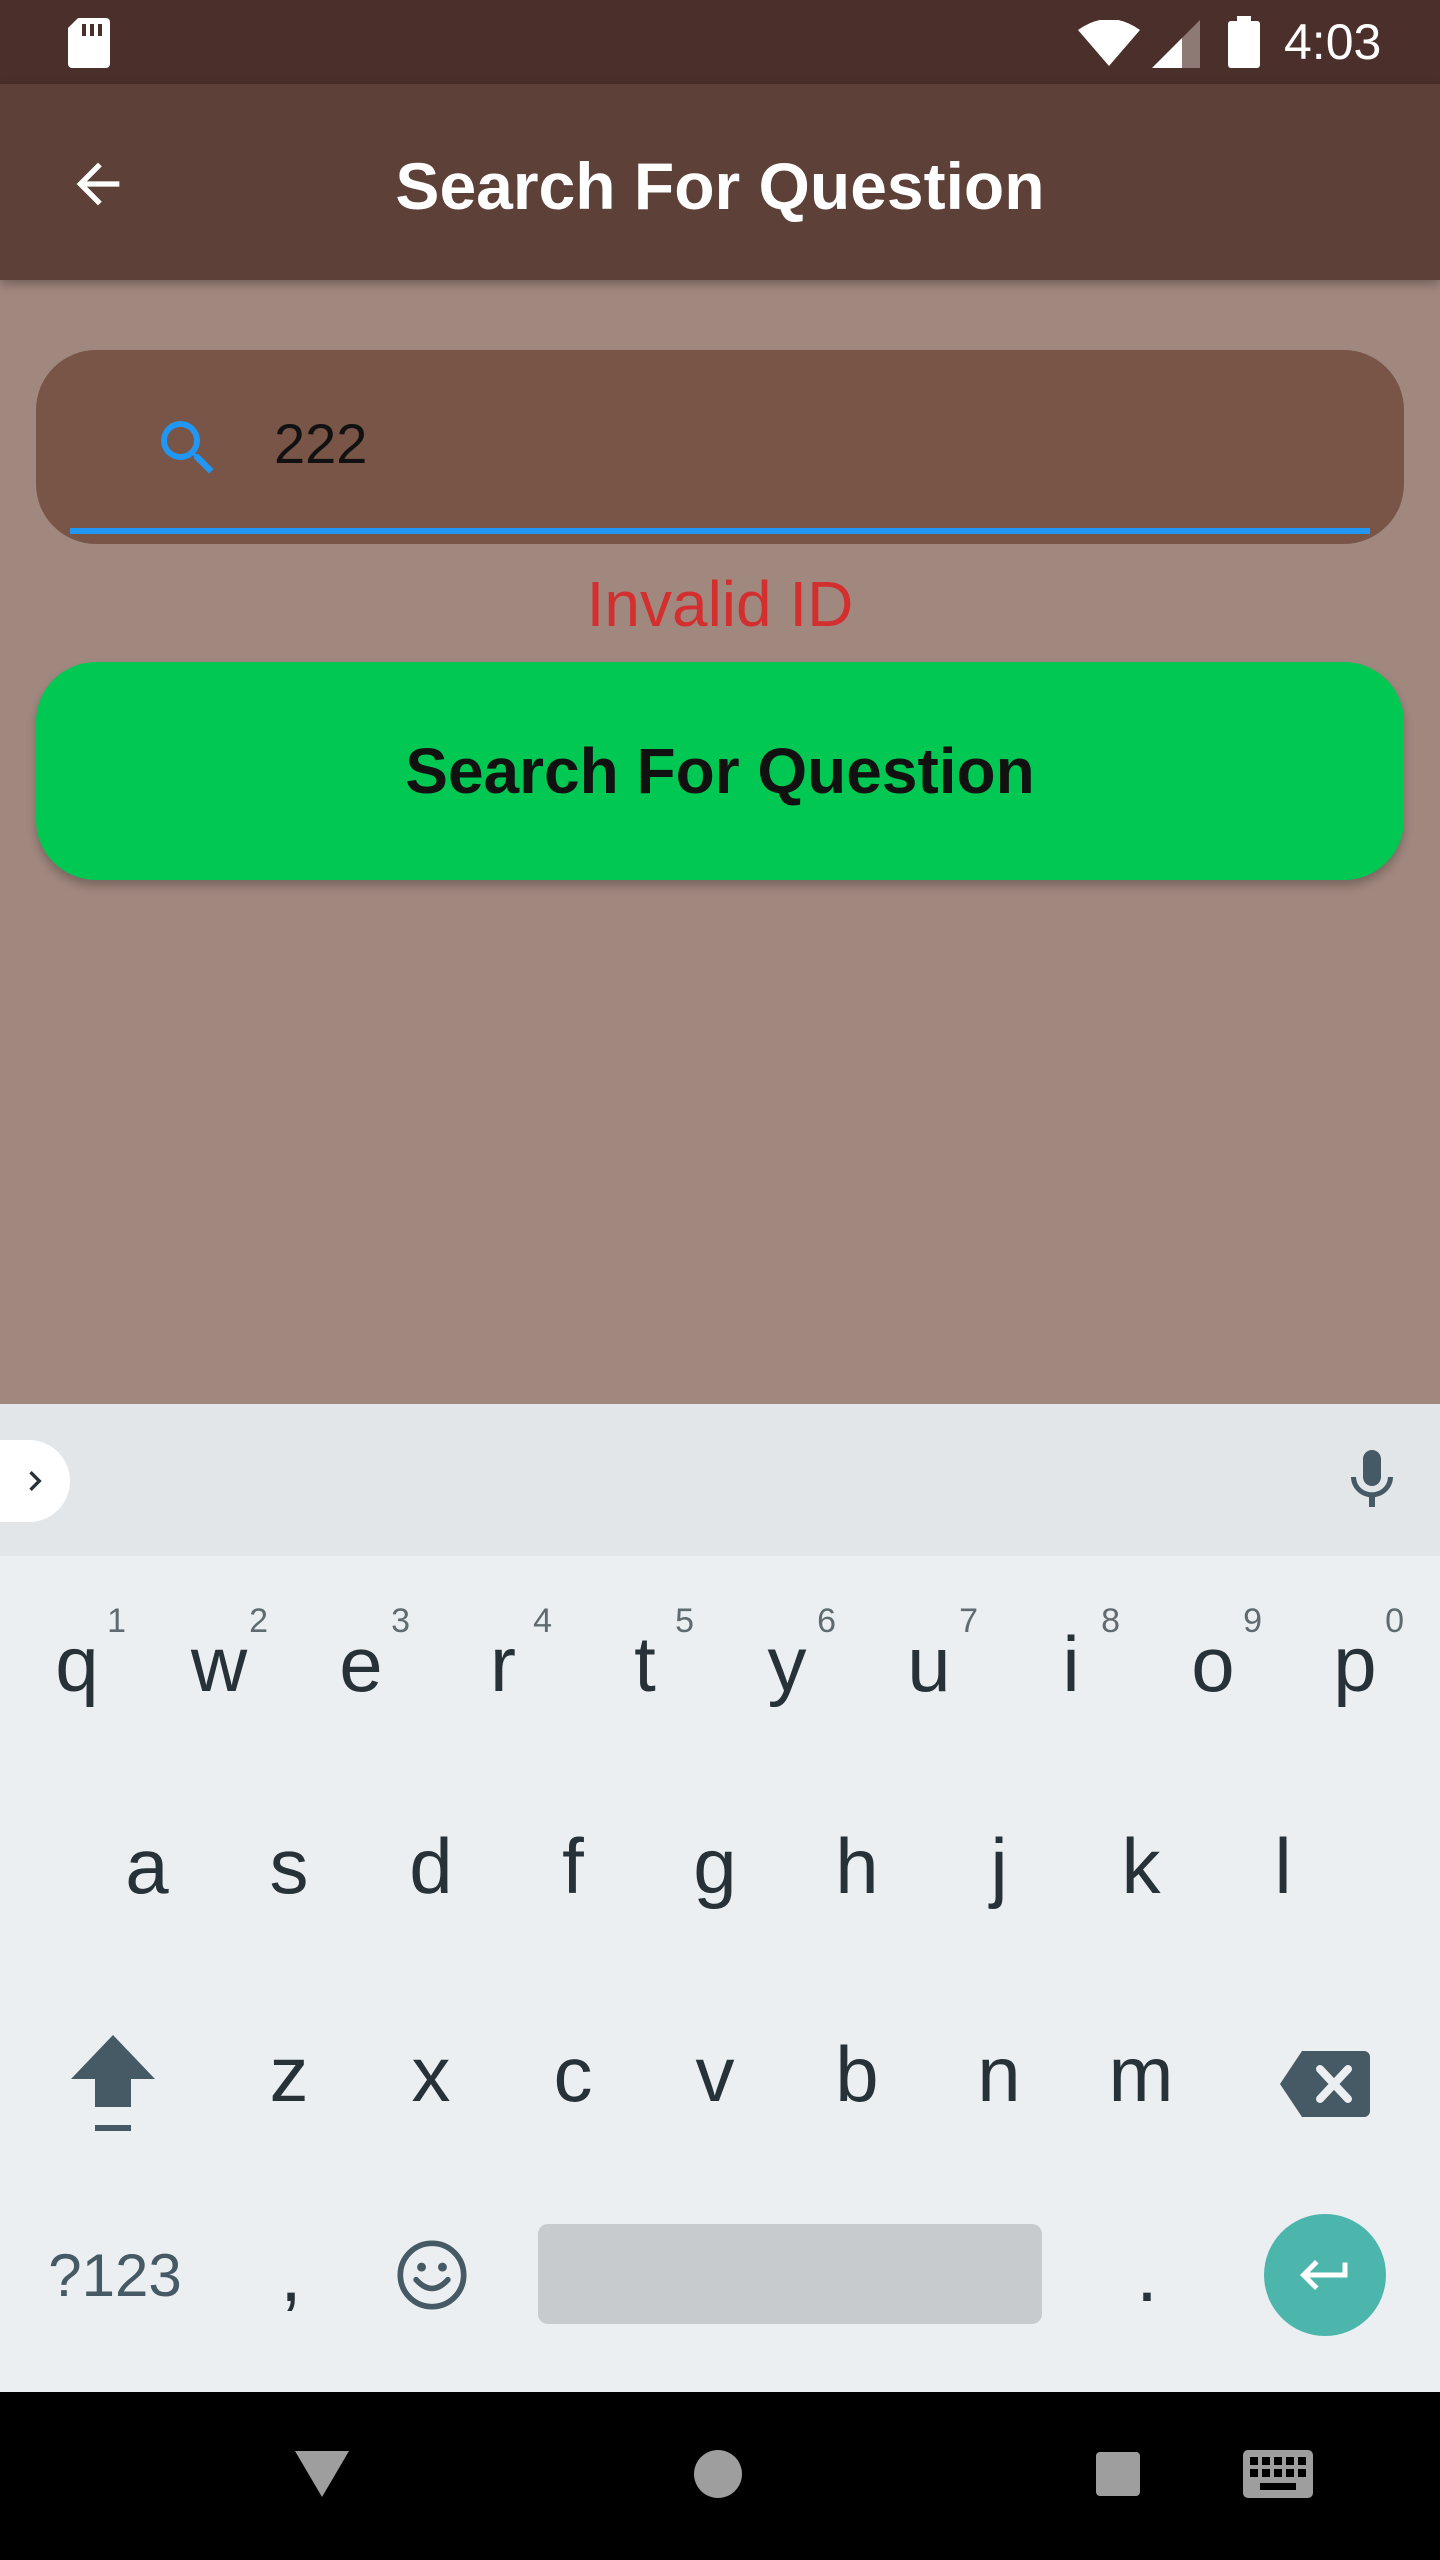 Image resolution: width=1440 pixels, height=2560 pixels. What do you see at coordinates (431, 1866) in the screenshot?
I see `key-d: d` at bounding box center [431, 1866].